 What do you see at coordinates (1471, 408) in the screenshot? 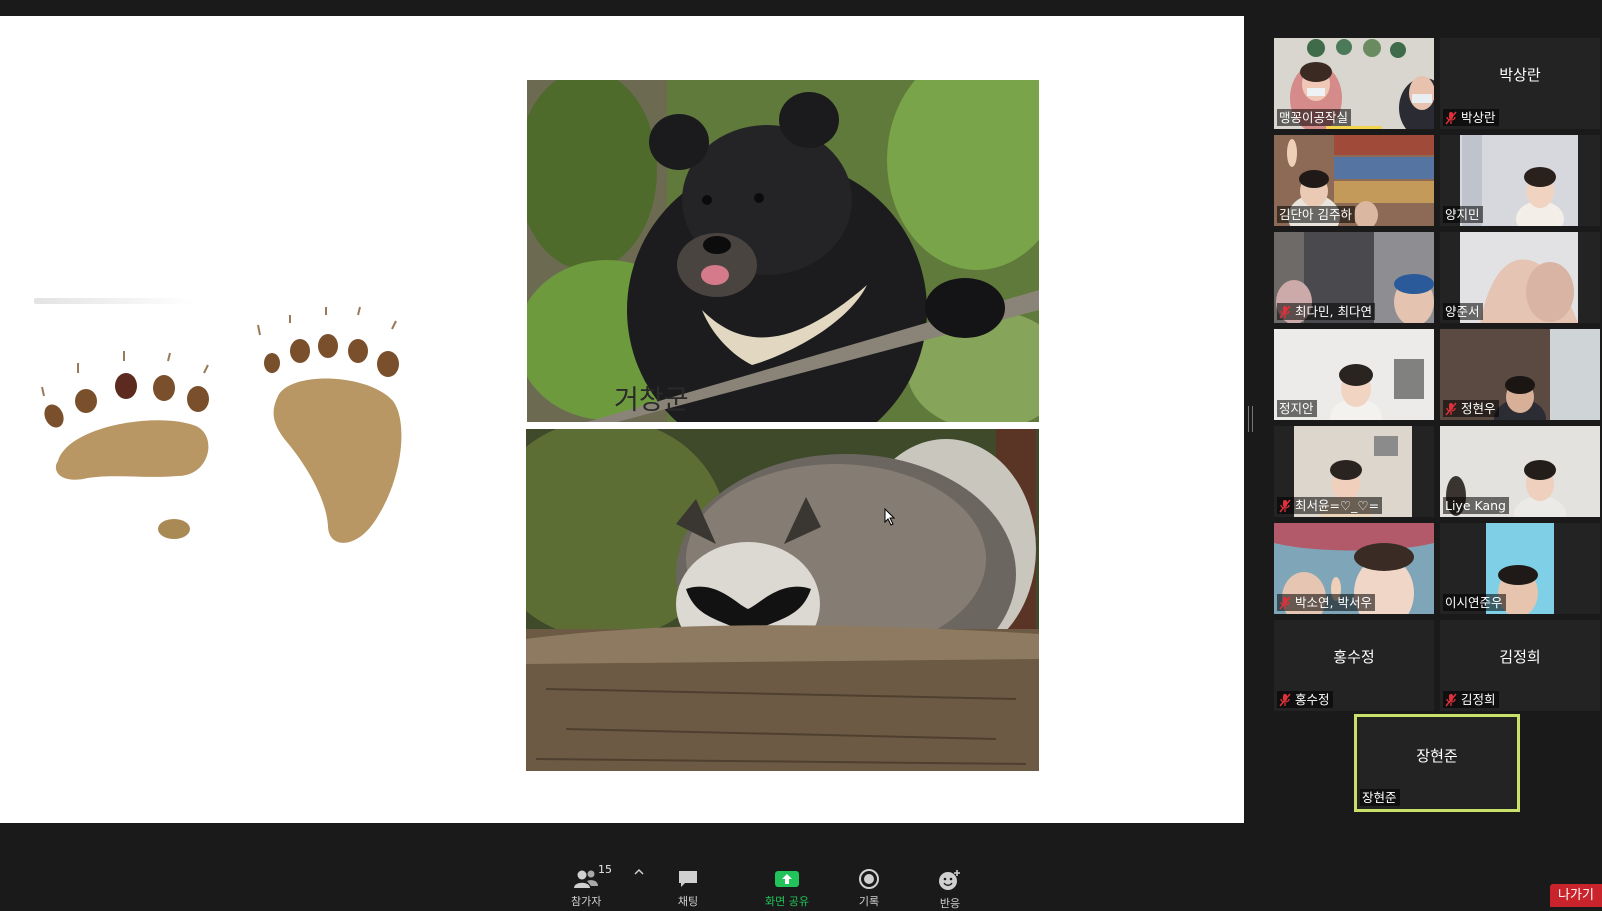
I see `participant-name-label: 정현우` at bounding box center [1471, 408].